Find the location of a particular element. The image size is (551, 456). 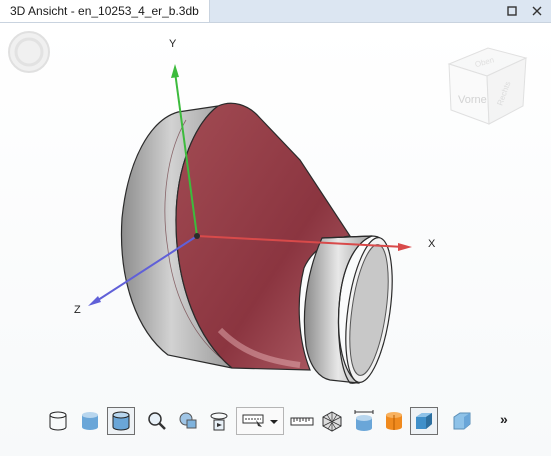

close-icon is located at coordinates (537, 11).